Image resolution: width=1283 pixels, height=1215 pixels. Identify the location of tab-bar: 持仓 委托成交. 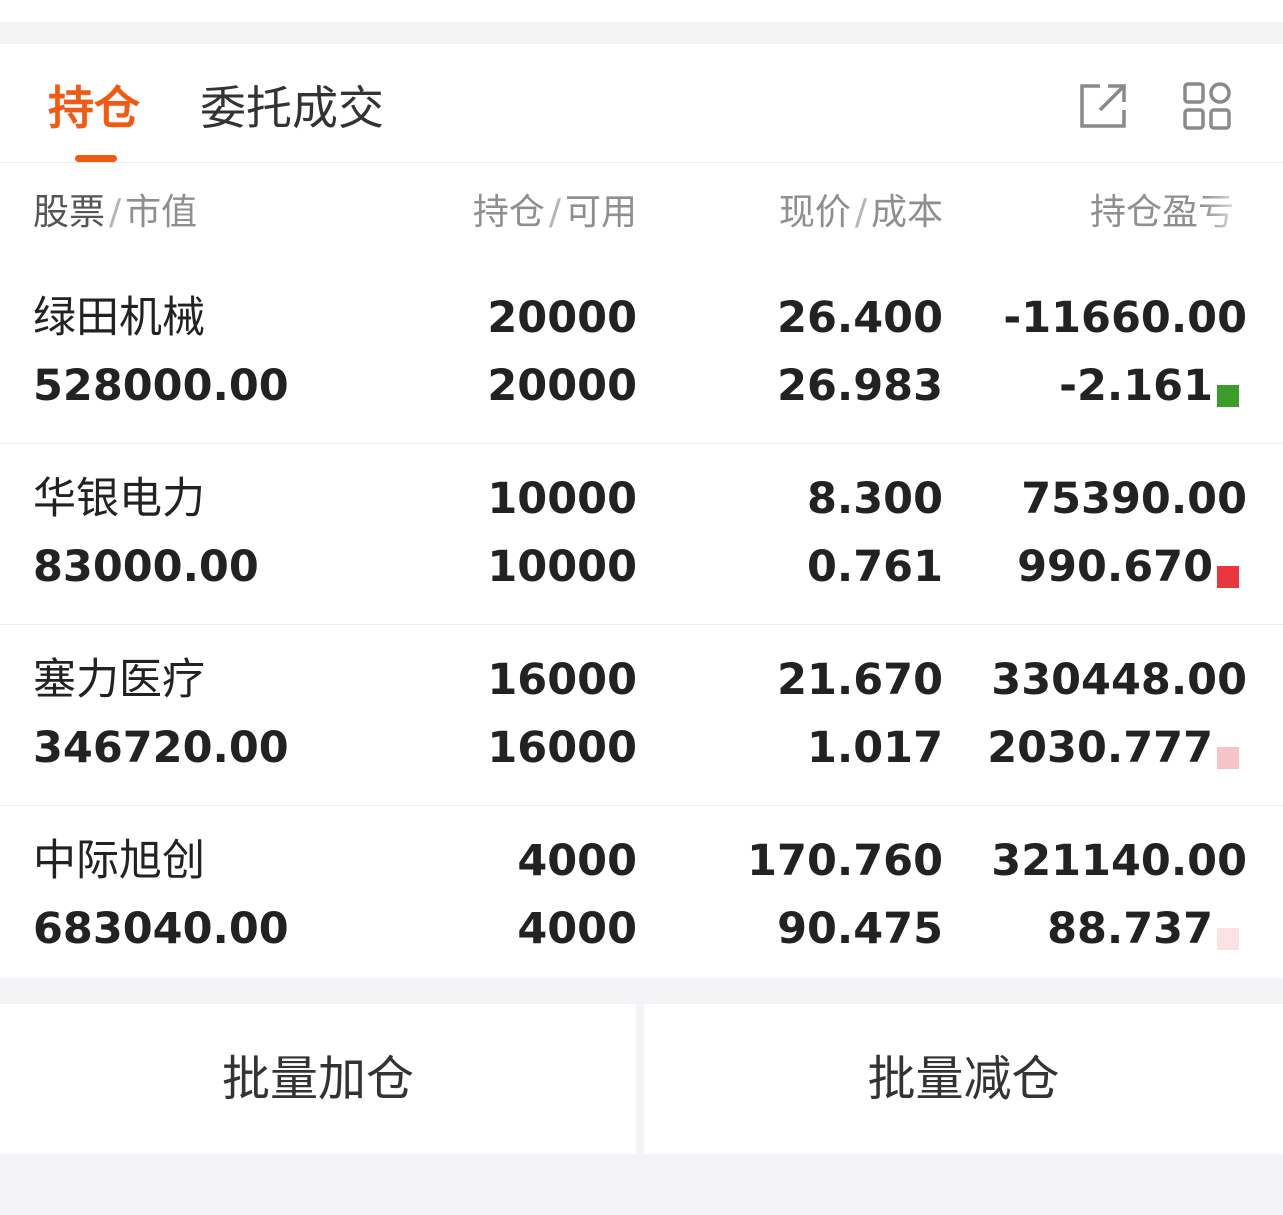
(641, 103).